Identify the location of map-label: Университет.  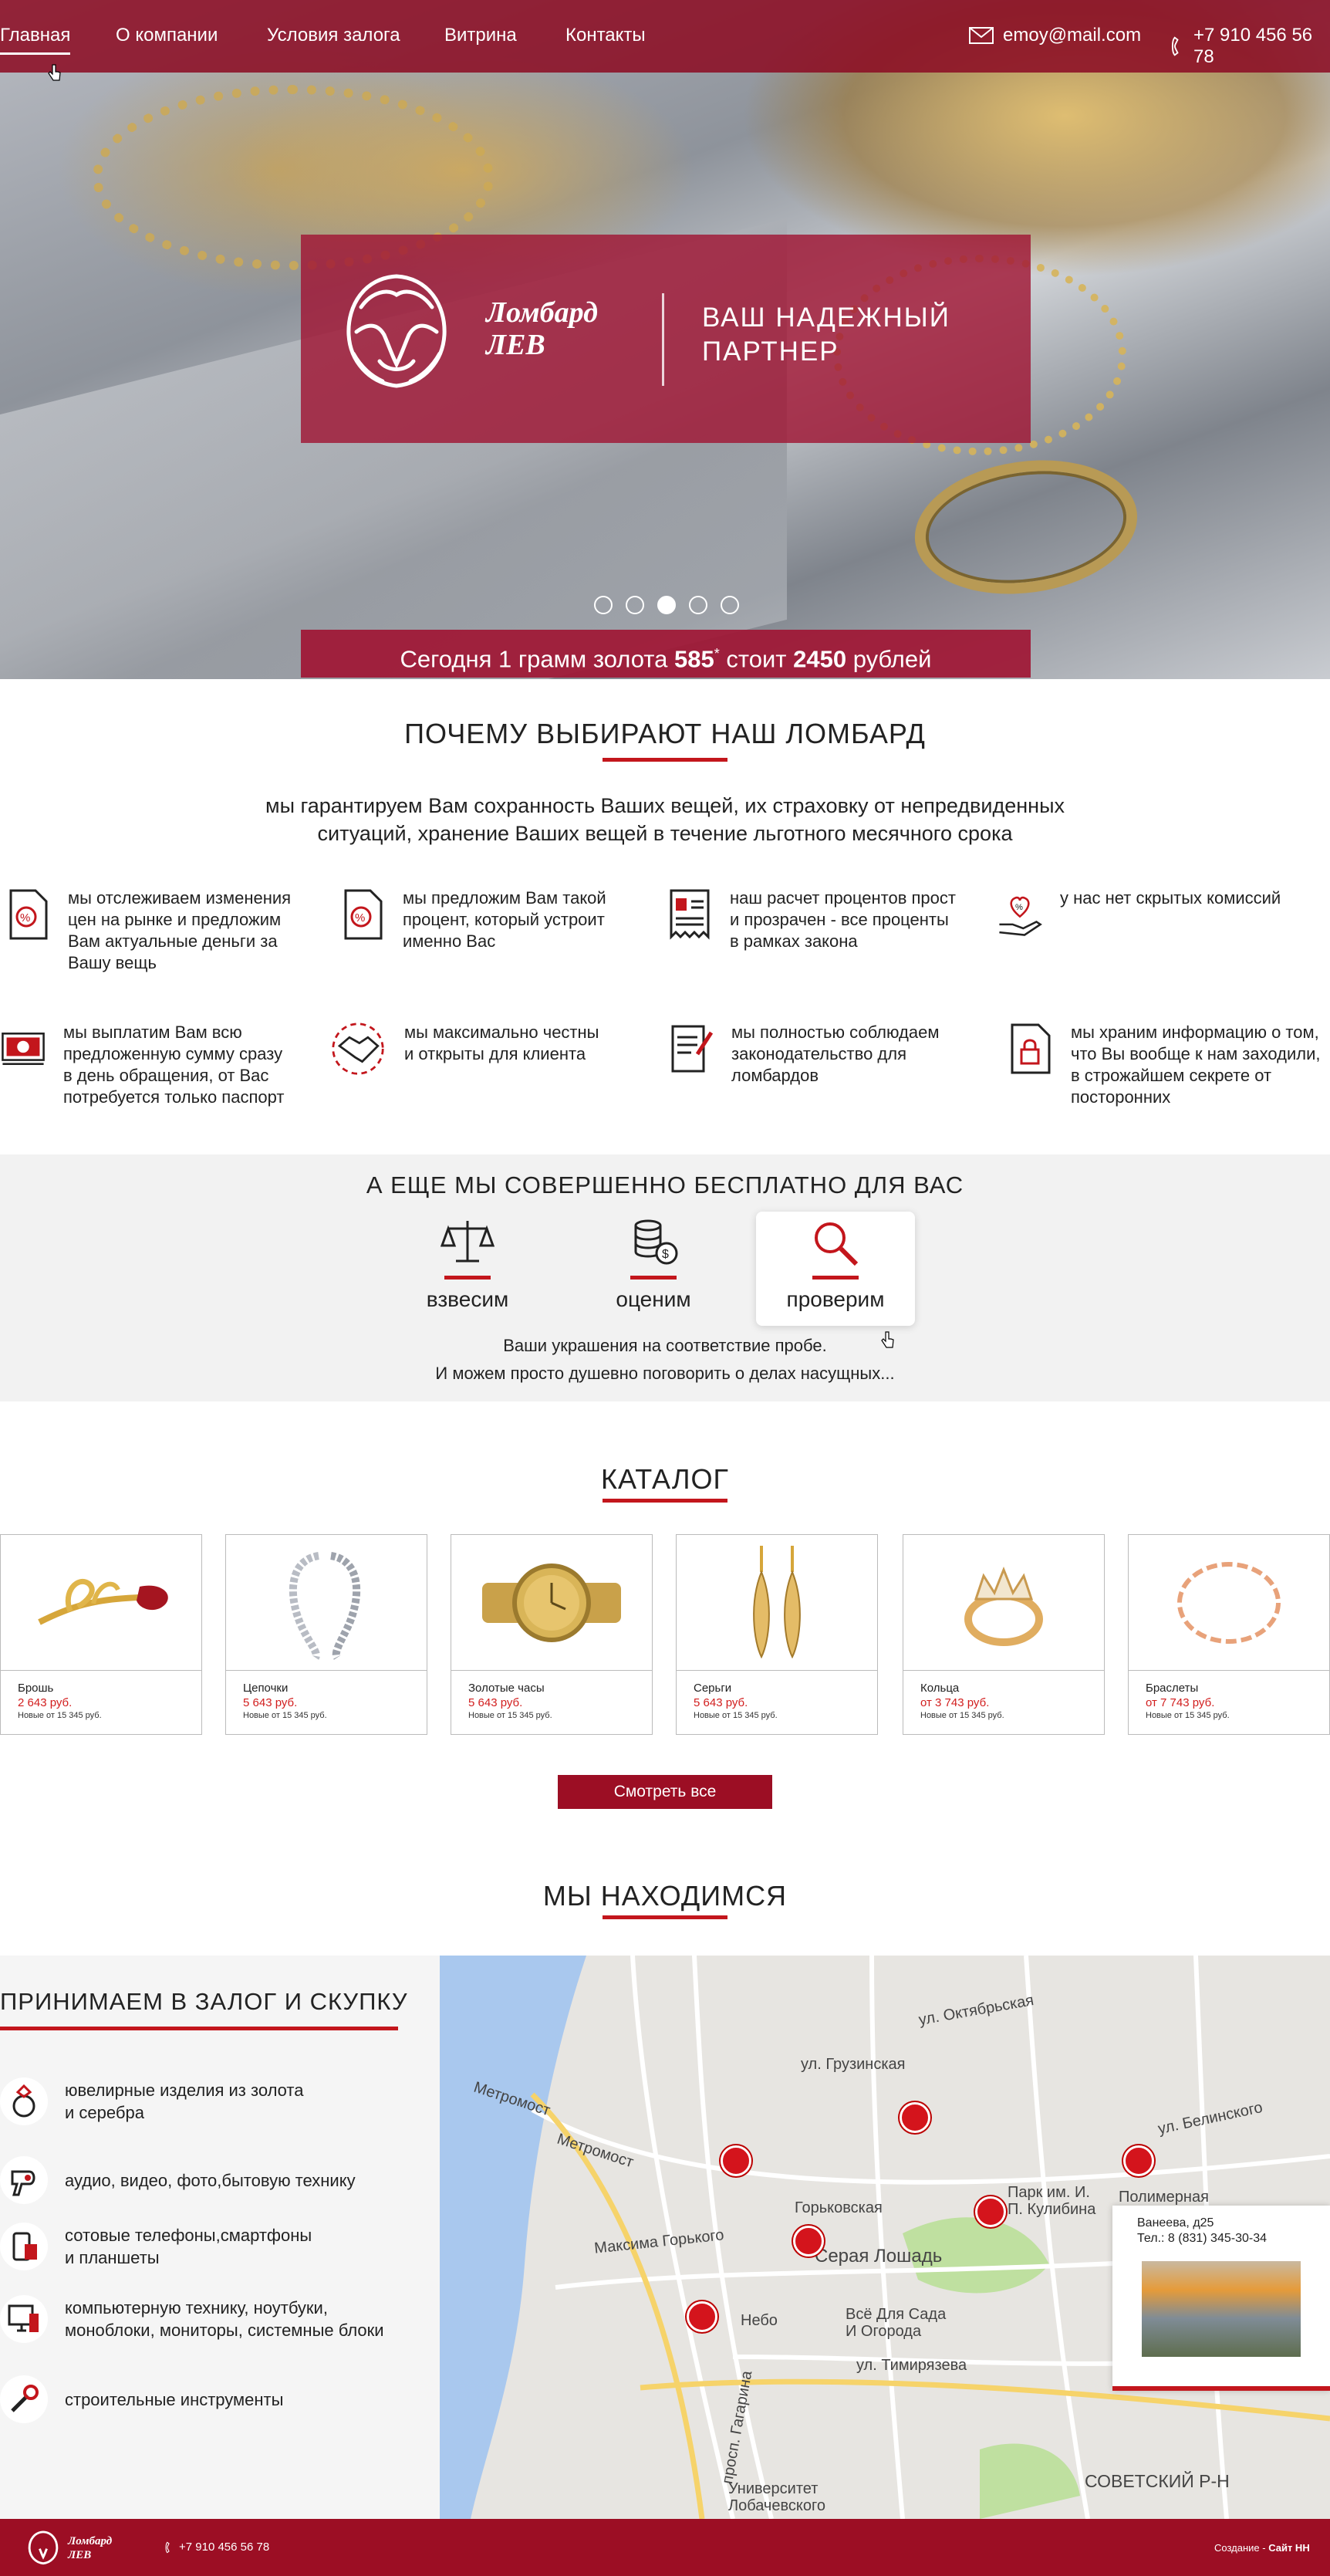
(773, 2488).